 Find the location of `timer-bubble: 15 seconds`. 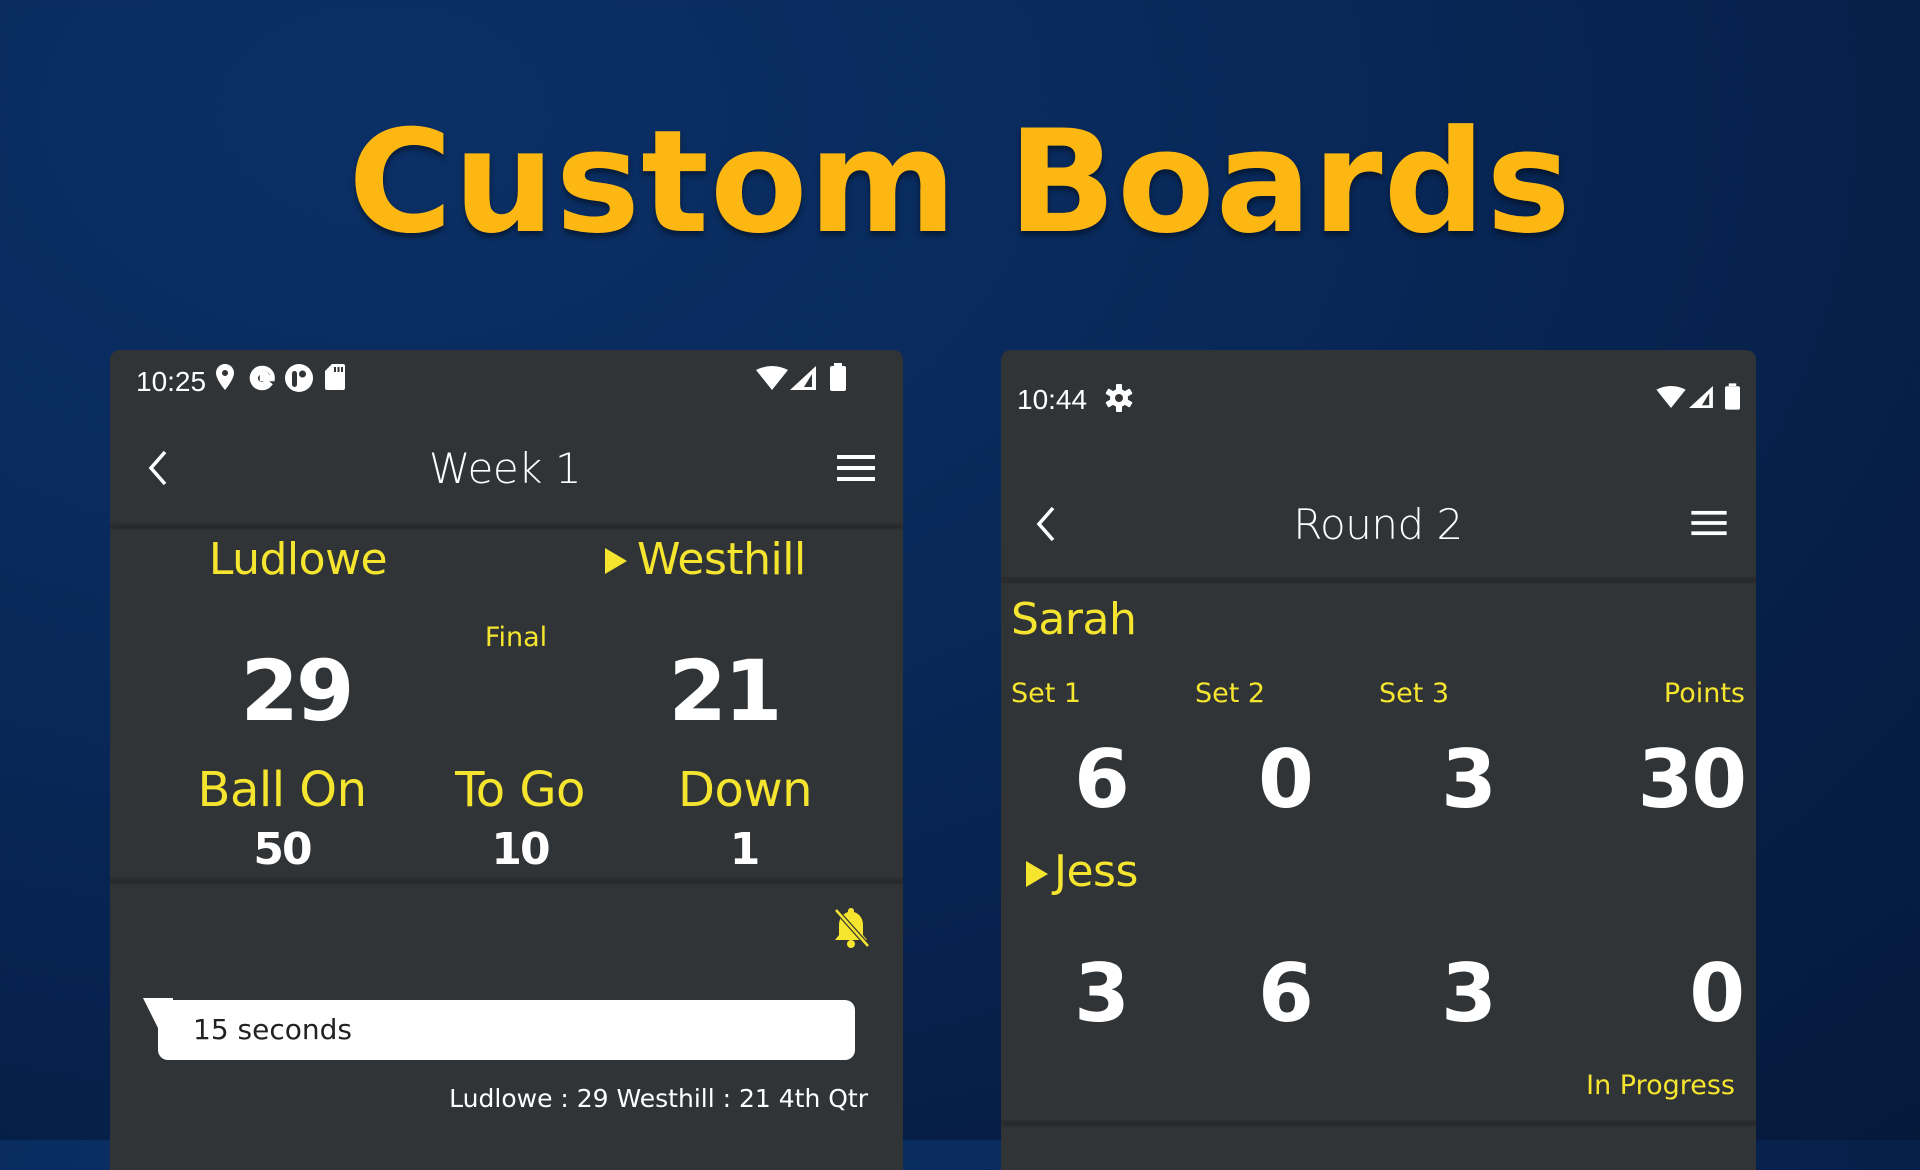

timer-bubble: 15 seconds is located at coordinates (506, 1030).